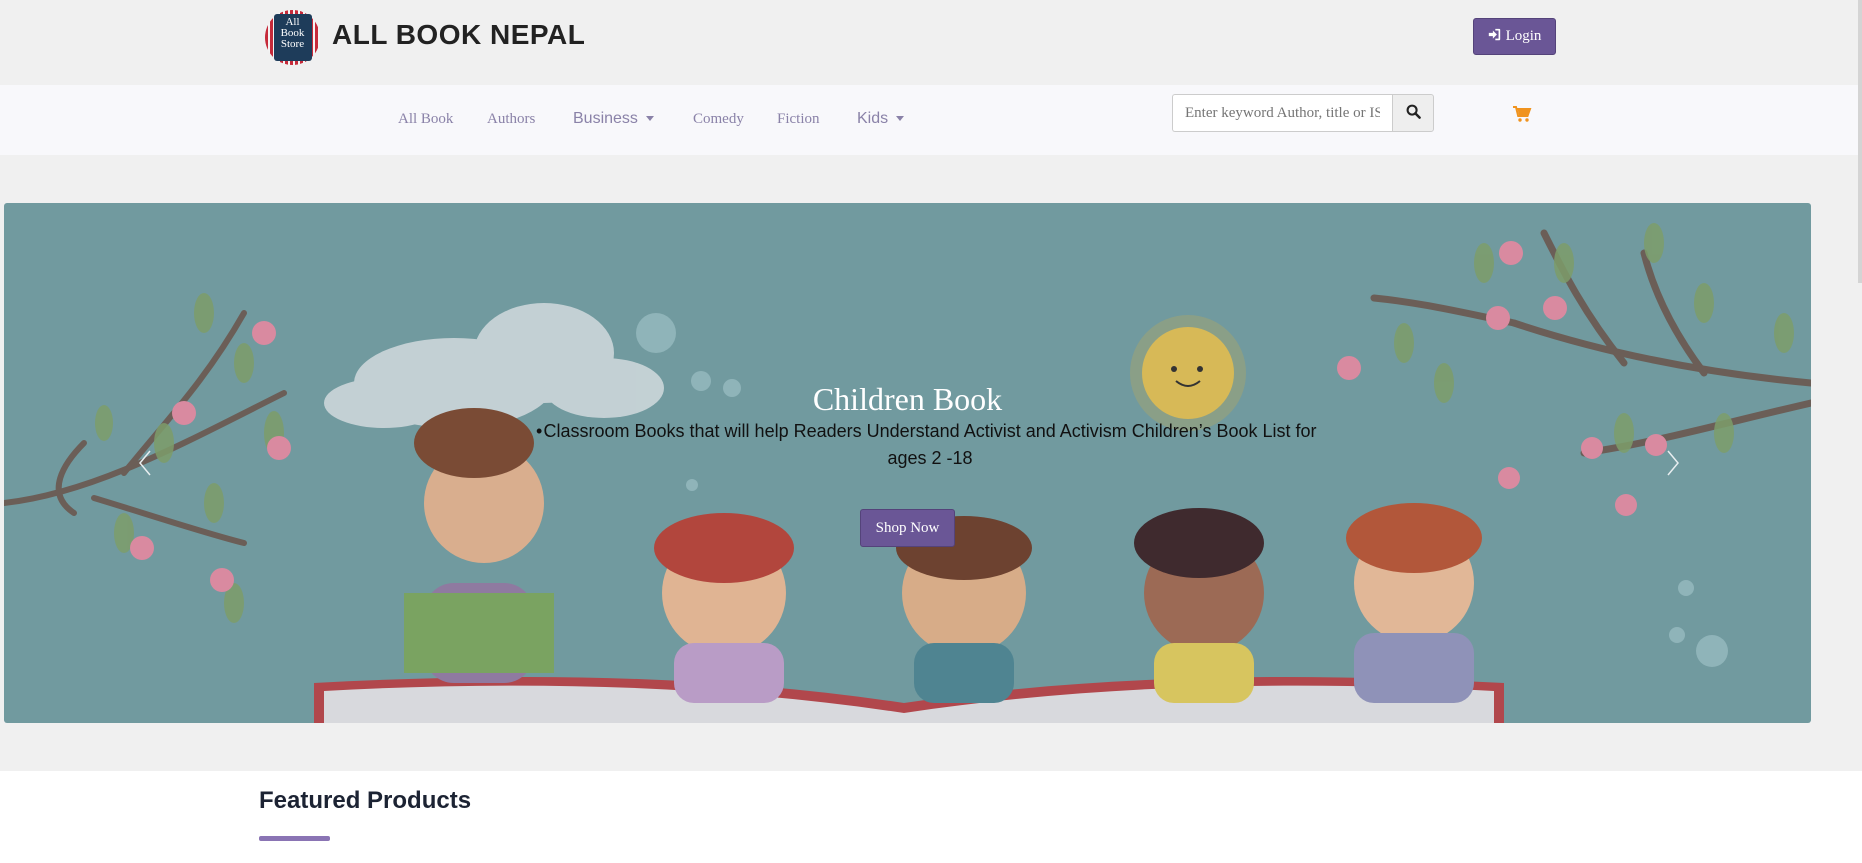 This screenshot has height=863, width=1862. I want to click on nav-label: Comedy, so click(718, 119).